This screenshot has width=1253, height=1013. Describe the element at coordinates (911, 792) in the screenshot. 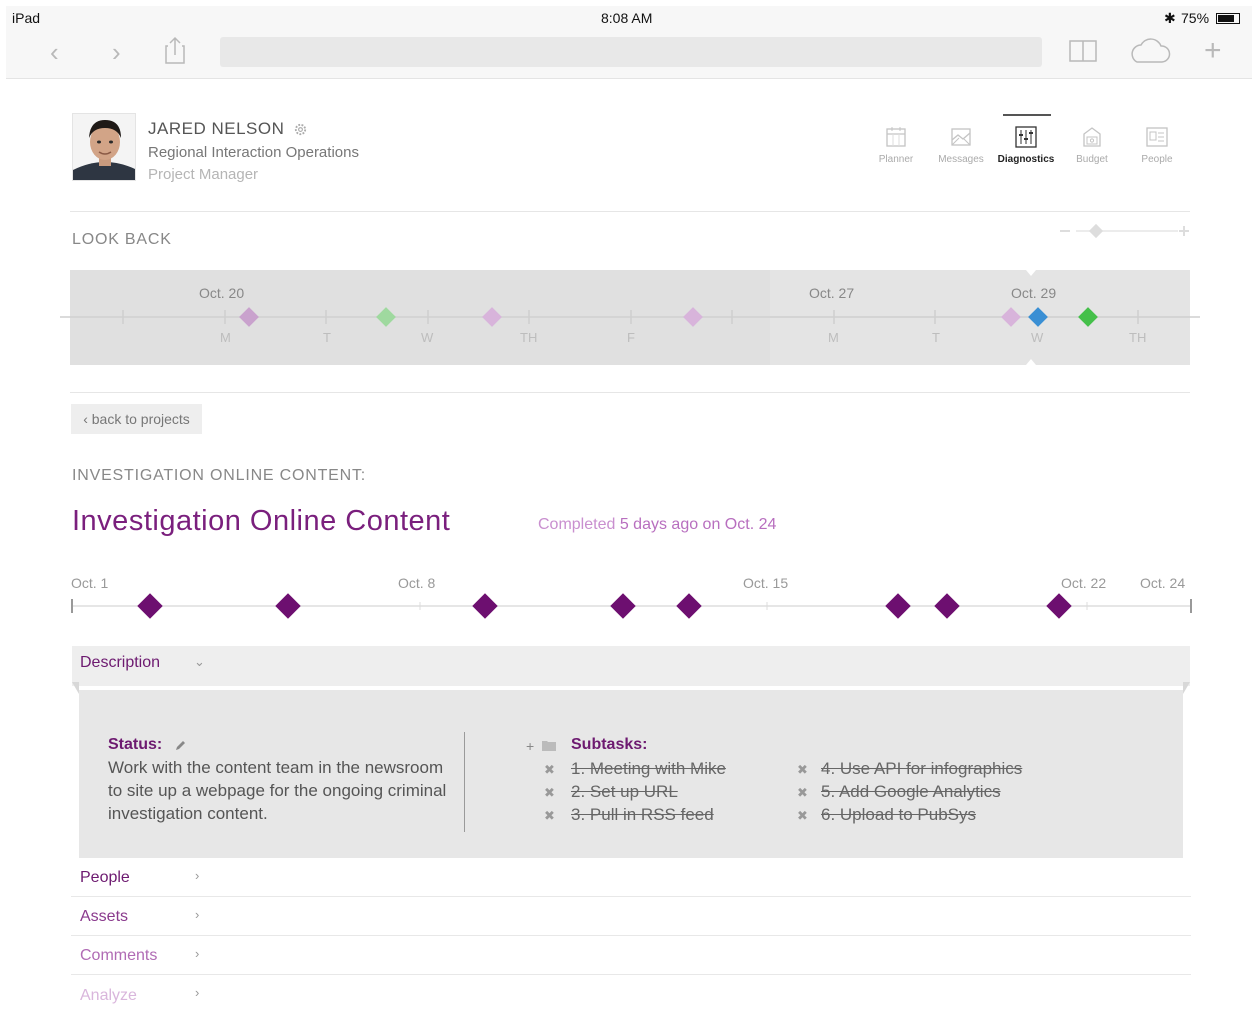

I see `subtask-item: 5. Add Google Analytics` at that location.